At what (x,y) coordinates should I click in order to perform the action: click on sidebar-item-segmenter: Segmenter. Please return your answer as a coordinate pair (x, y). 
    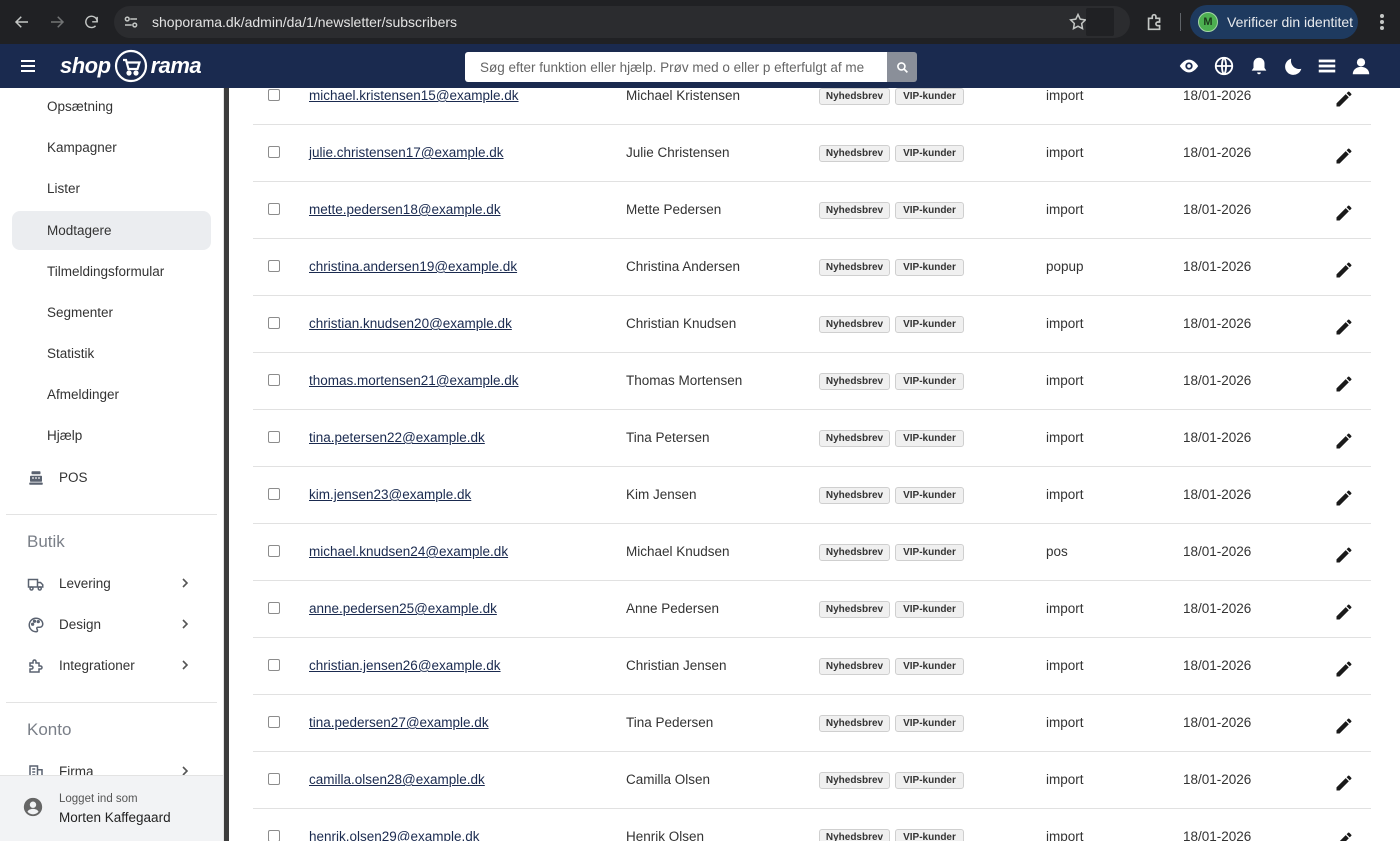
    Looking at the image, I should click on (111, 312).